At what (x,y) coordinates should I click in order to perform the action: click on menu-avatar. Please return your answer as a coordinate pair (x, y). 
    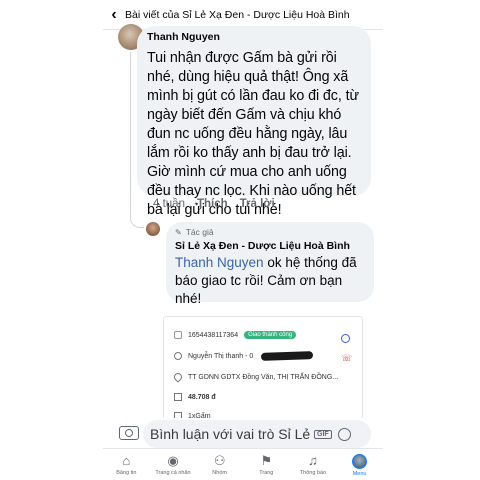
    Looking at the image, I should click on (360, 461).